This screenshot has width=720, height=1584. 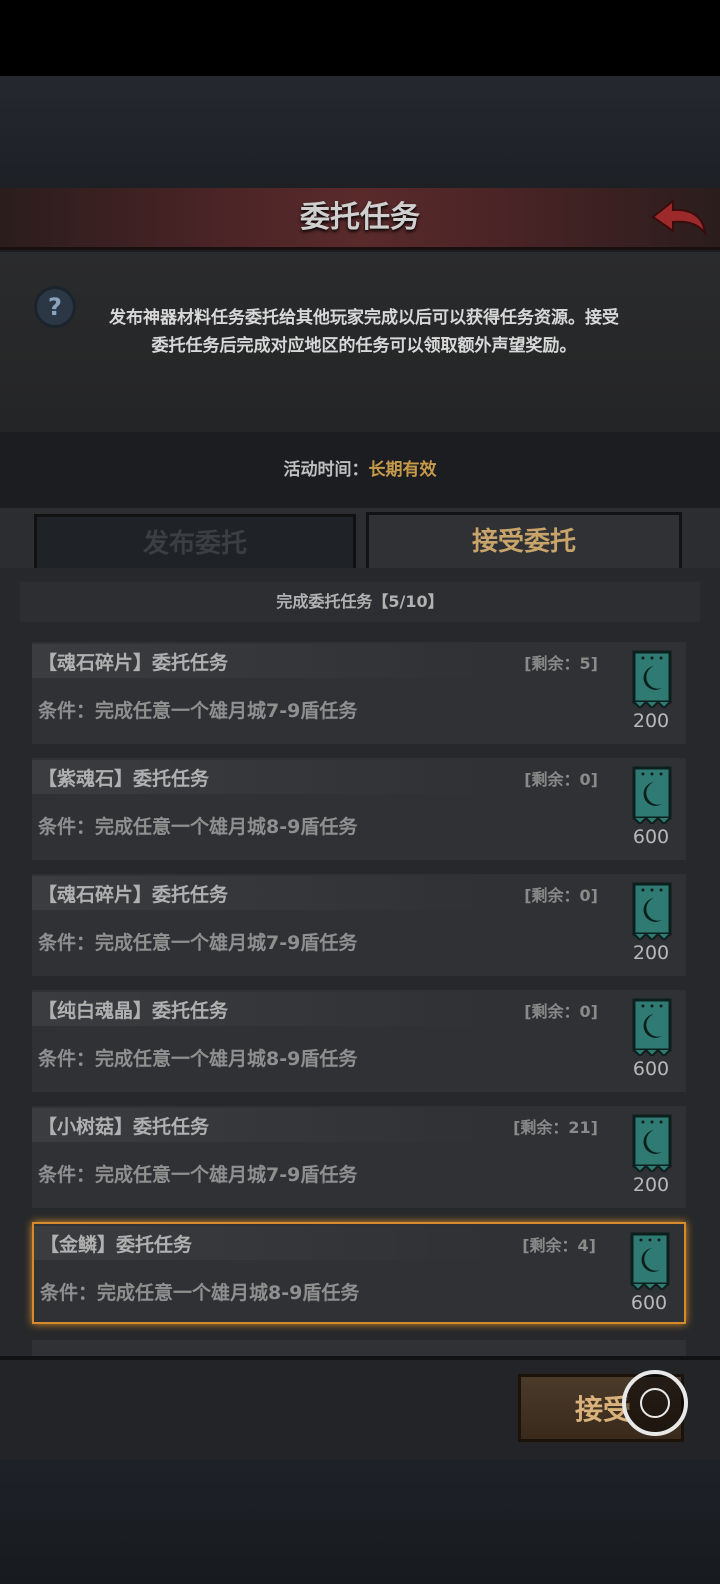 What do you see at coordinates (55, 307) in the screenshot?
I see `help-icon: ?` at bounding box center [55, 307].